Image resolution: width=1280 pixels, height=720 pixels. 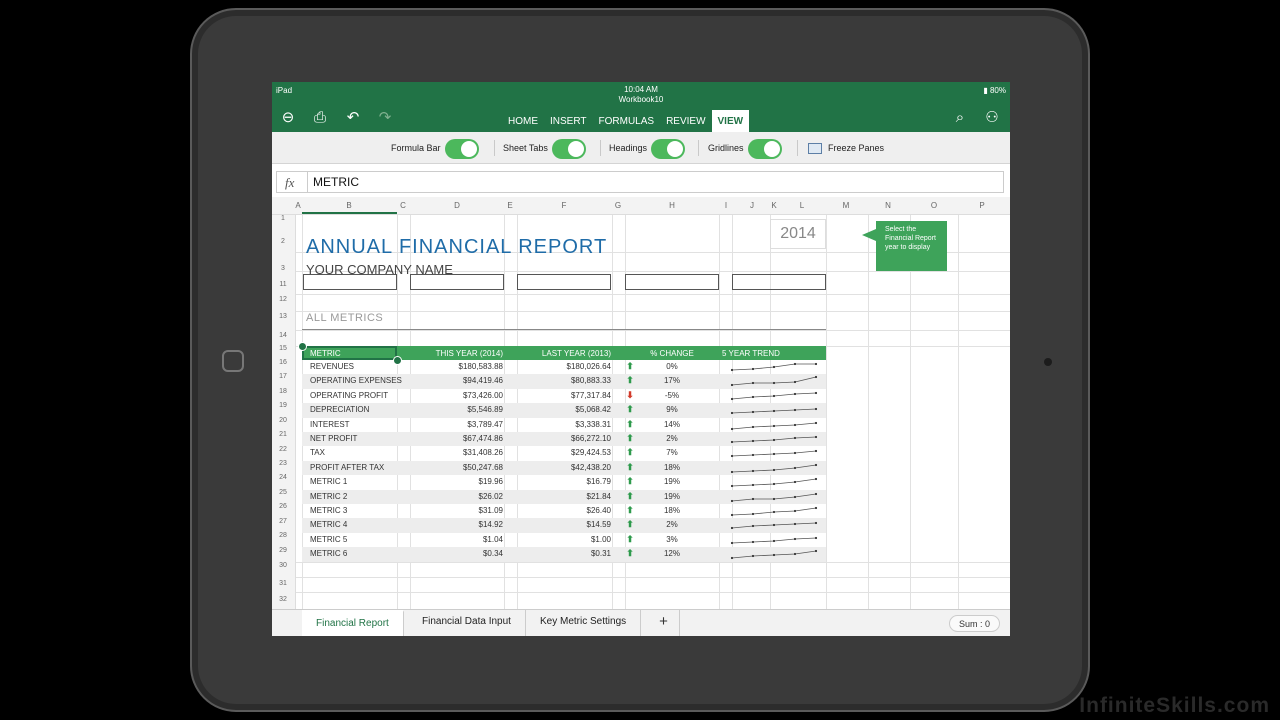 What do you see at coordinates (353, 623) in the screenshot?
I see `sheet-tab: Financial Report` at bounding box center [353, 623].